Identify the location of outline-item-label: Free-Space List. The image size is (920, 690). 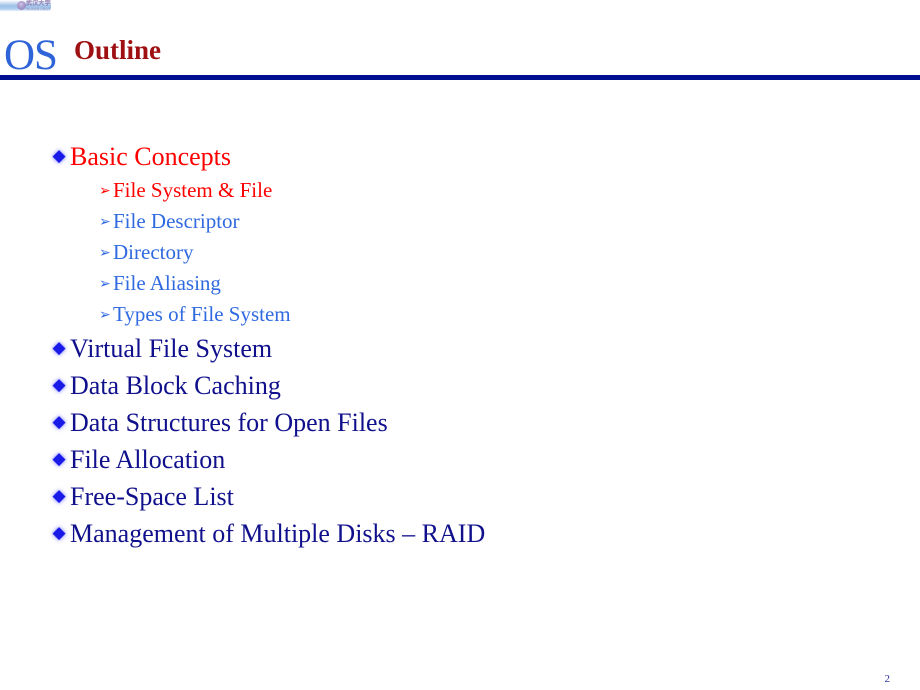
(152, 496).